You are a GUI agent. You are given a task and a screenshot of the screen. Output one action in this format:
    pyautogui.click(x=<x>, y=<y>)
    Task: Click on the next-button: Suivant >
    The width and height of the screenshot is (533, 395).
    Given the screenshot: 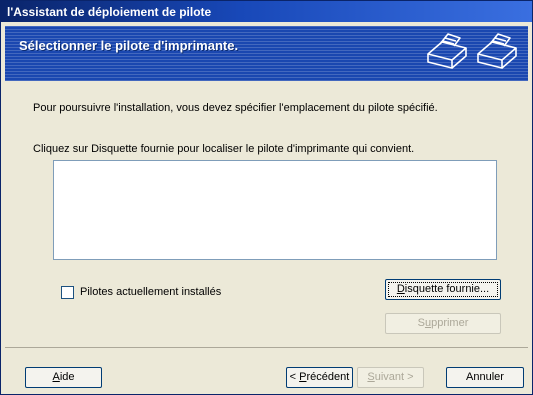 What is the action you would take?
    pyautogui.click(x=390, y=377)
    